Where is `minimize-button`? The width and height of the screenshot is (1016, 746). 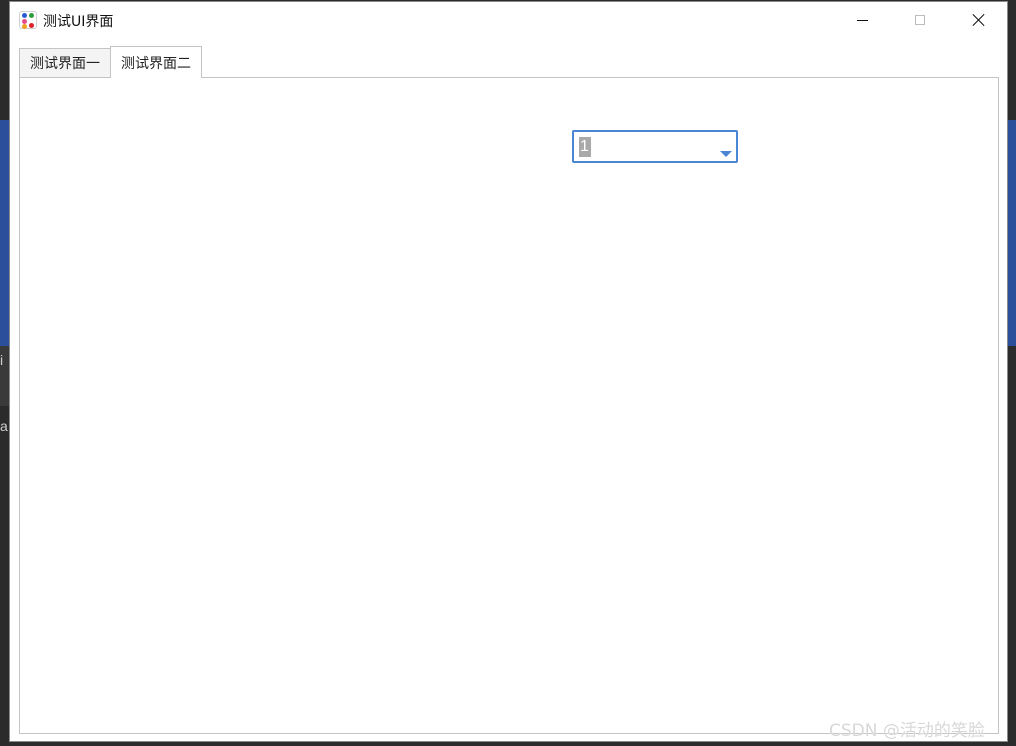
minimize-button is located at coordinates (862, 20).